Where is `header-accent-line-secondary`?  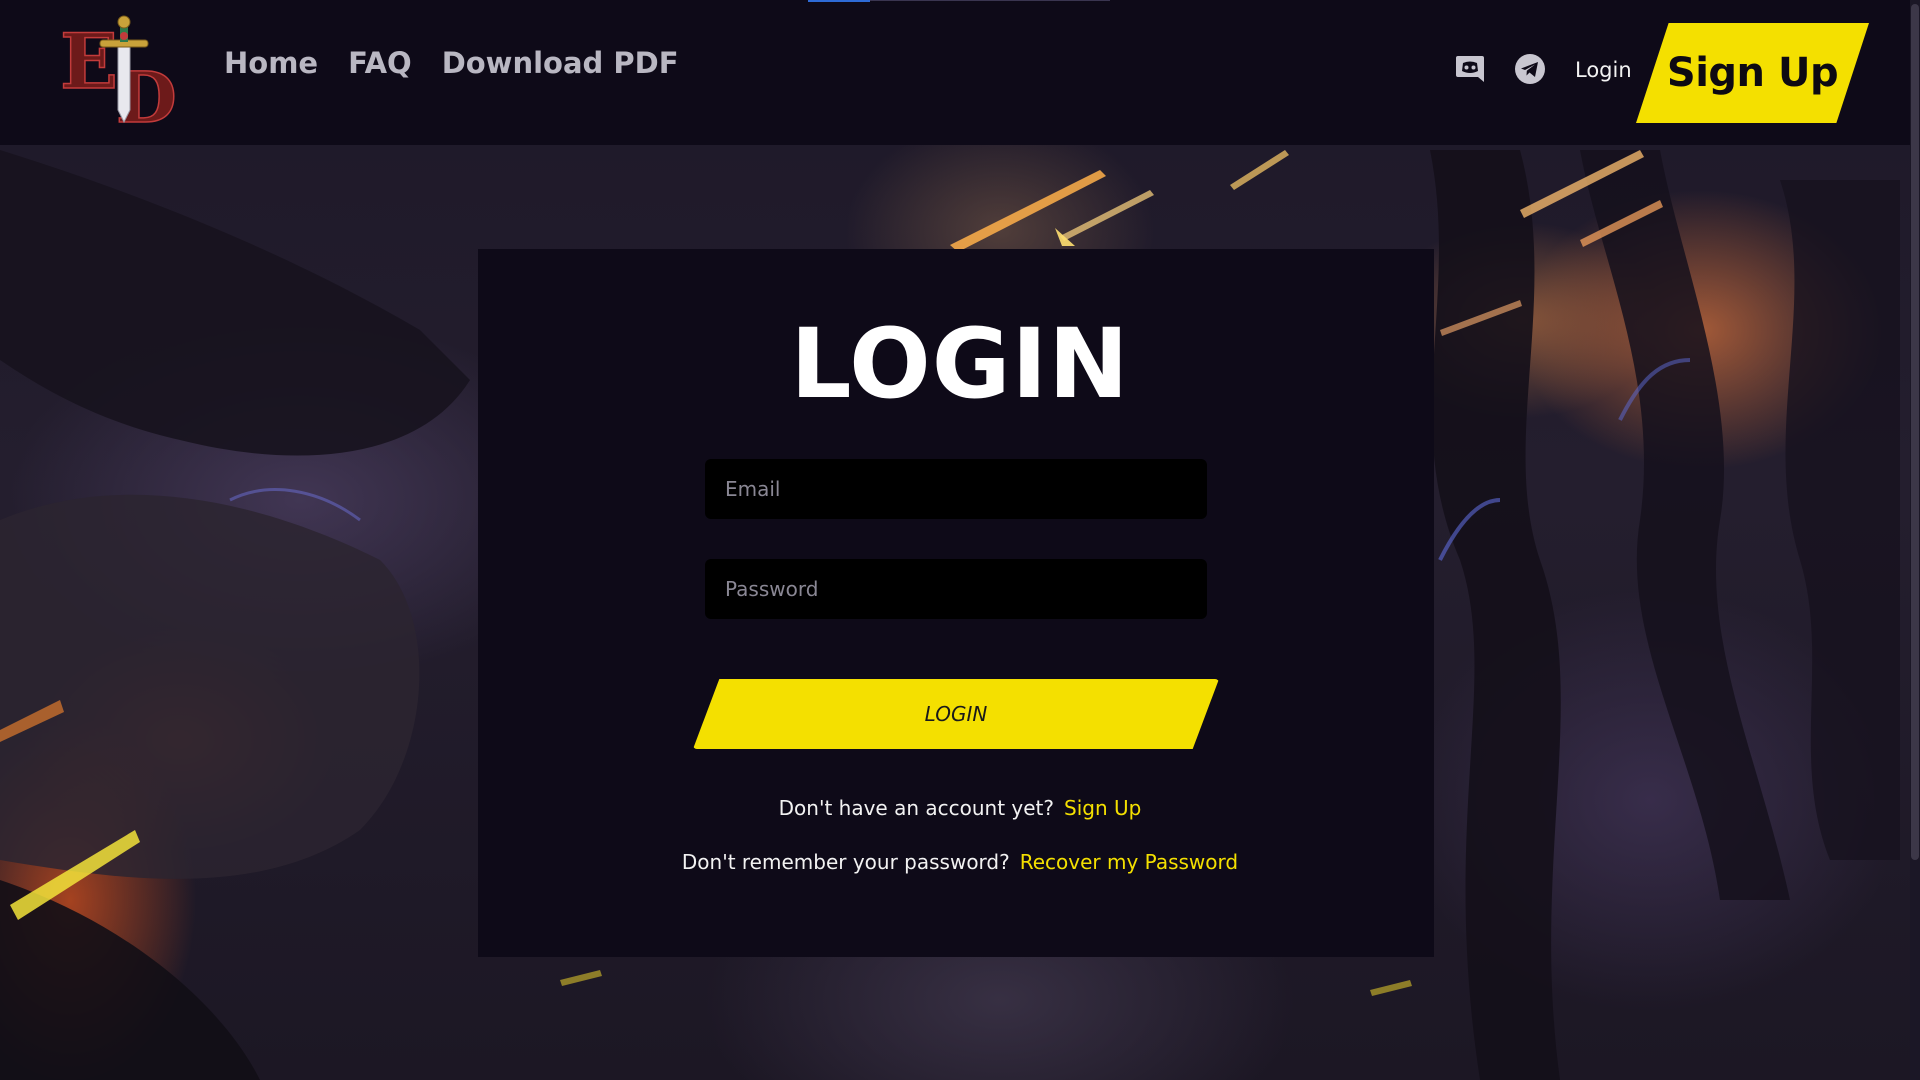 header-accent-line-secondary is located at coordinates (990, 0).